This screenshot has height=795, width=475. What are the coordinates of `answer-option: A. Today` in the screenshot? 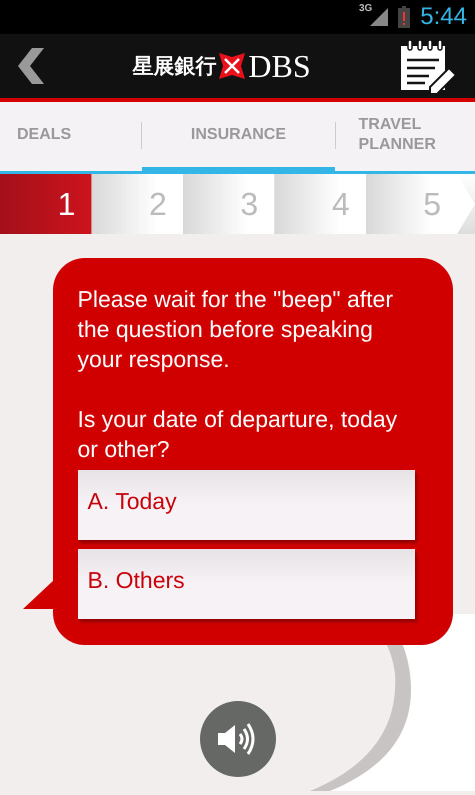 It's located at (246, 505).